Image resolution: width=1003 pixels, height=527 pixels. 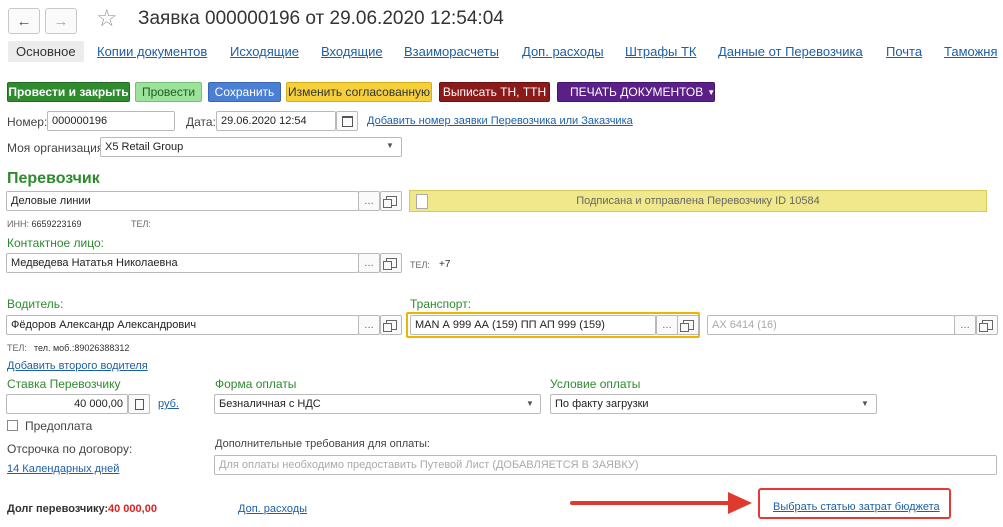 I want to click on date-field: 29.06.2020 12:54, so click(x=276, y=121).